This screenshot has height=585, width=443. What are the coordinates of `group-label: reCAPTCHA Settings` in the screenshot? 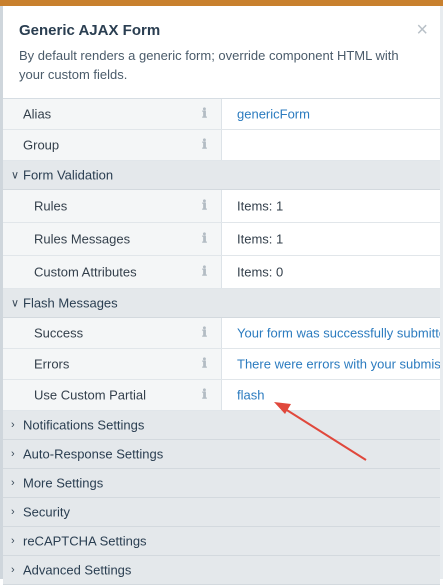 It's located at (85, 541).